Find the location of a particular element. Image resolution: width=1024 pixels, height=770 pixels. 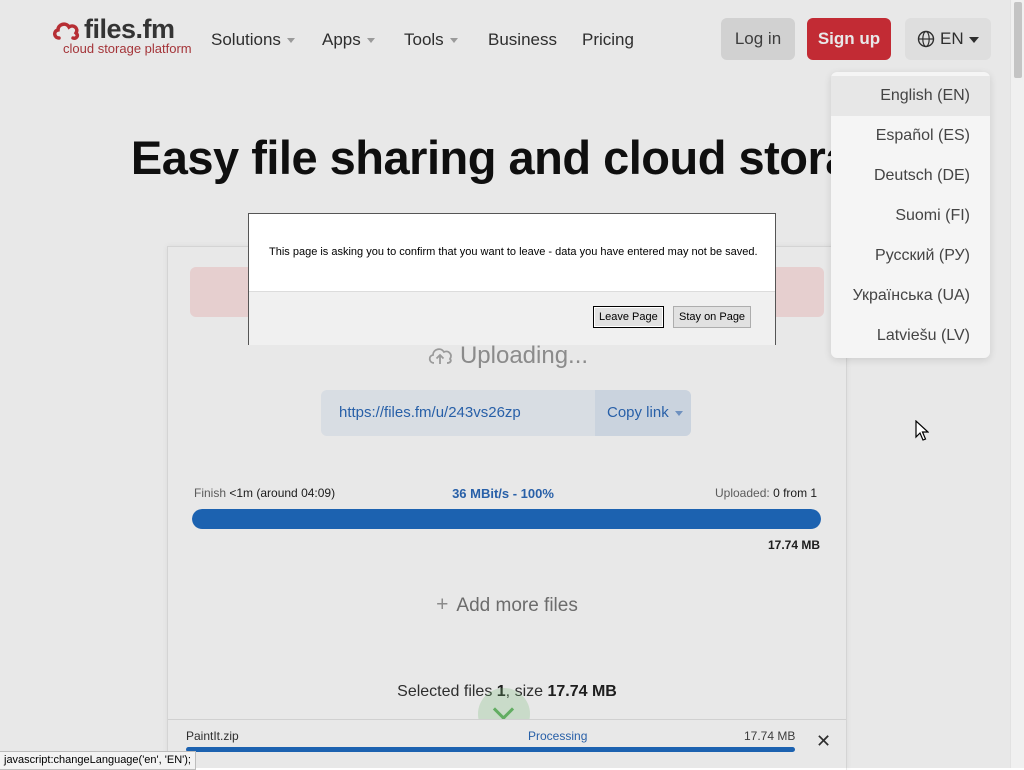

language-item-en: English (EN) is located at coordinates (925, 96).